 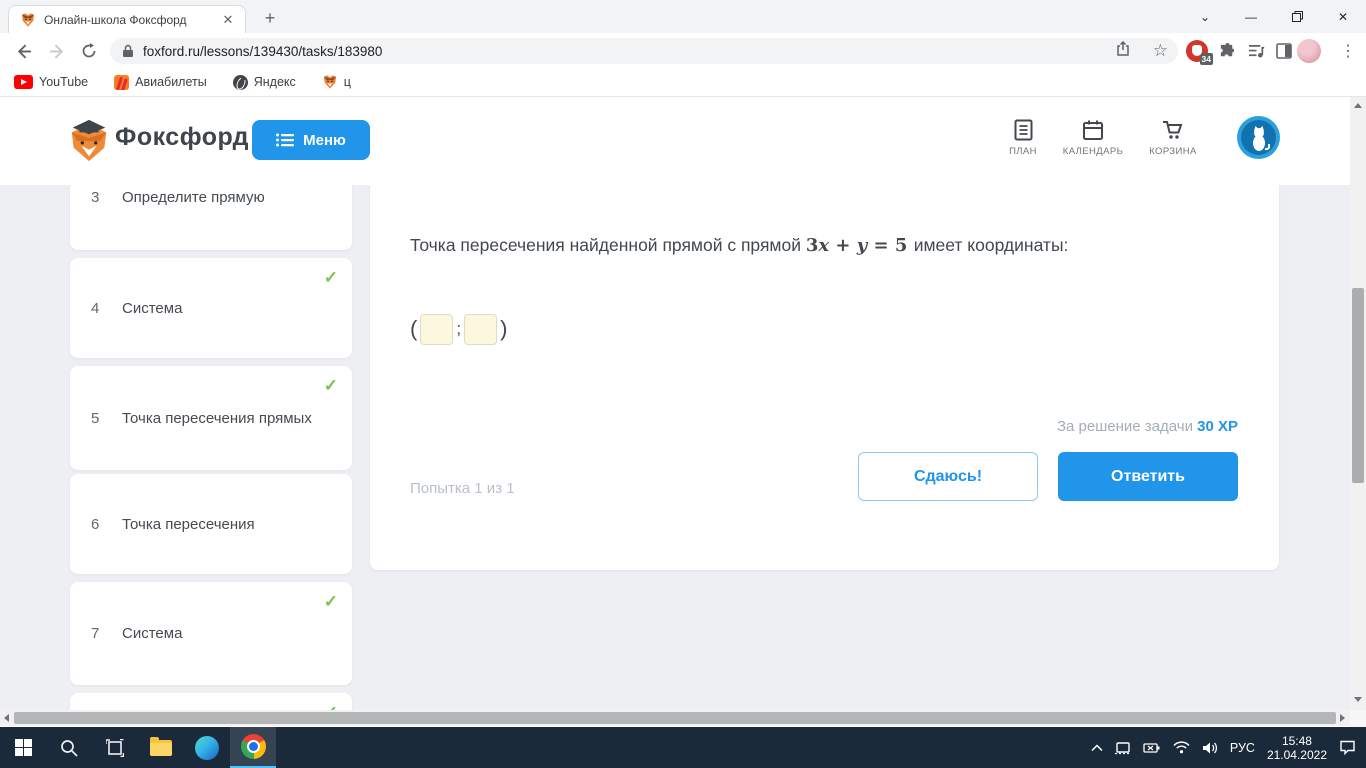 I want to click on battery-icon, so click(x=1152, y=748).